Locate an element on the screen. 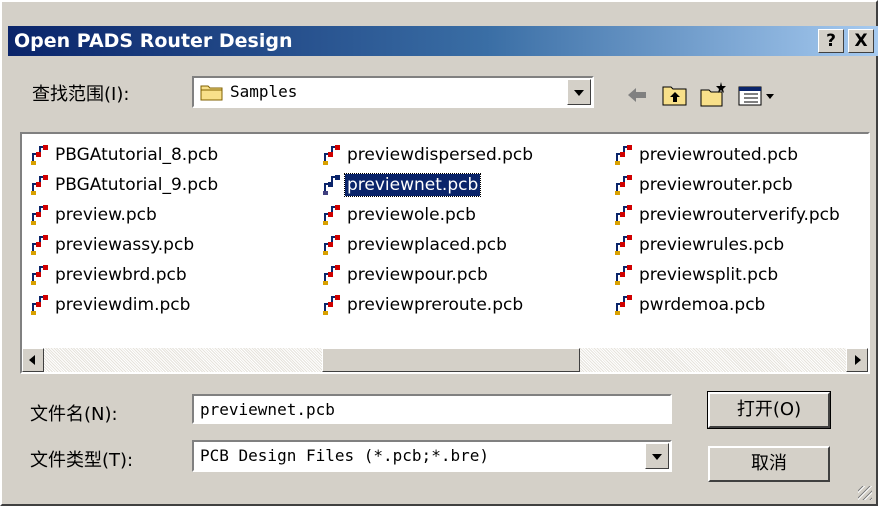 This screenshot has width=878, height=506. open-button: 打开(O) is located at coordinates (769, 410).